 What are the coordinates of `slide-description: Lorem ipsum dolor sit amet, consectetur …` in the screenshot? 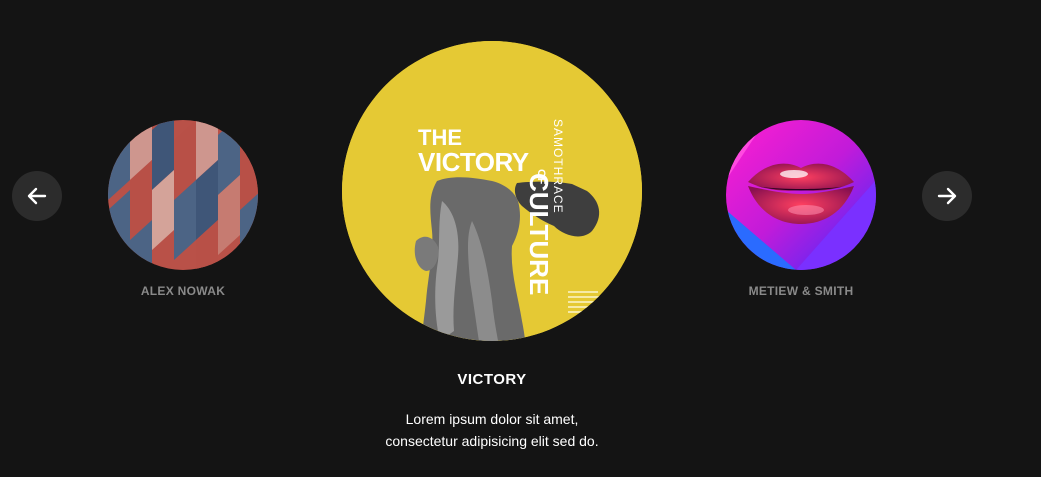 It's located at (492, 430).